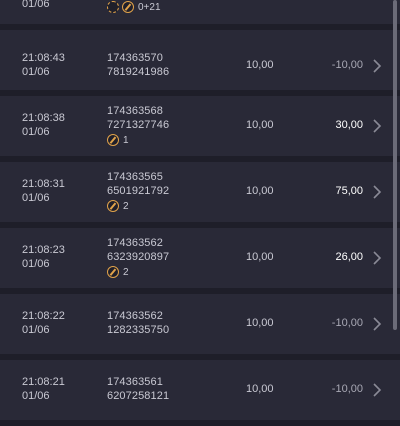  What do you see at coordinates (43, 118) in the screenshot?
I see `bet-time: 21:08:38` at bounding box center [43, 118].